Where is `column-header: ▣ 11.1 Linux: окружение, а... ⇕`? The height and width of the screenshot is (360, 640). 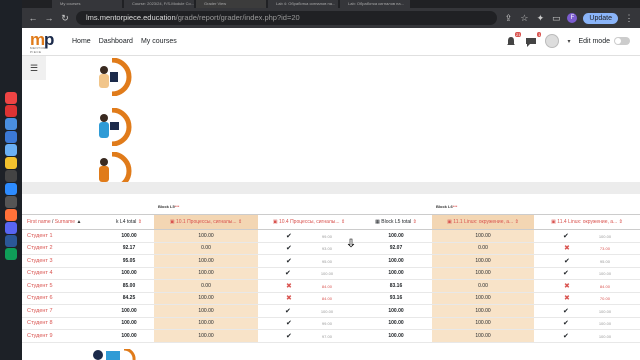 column-header: ▣ 11.1 Linux: окружение, а... ⇕ is located at coordinates (483, 222).